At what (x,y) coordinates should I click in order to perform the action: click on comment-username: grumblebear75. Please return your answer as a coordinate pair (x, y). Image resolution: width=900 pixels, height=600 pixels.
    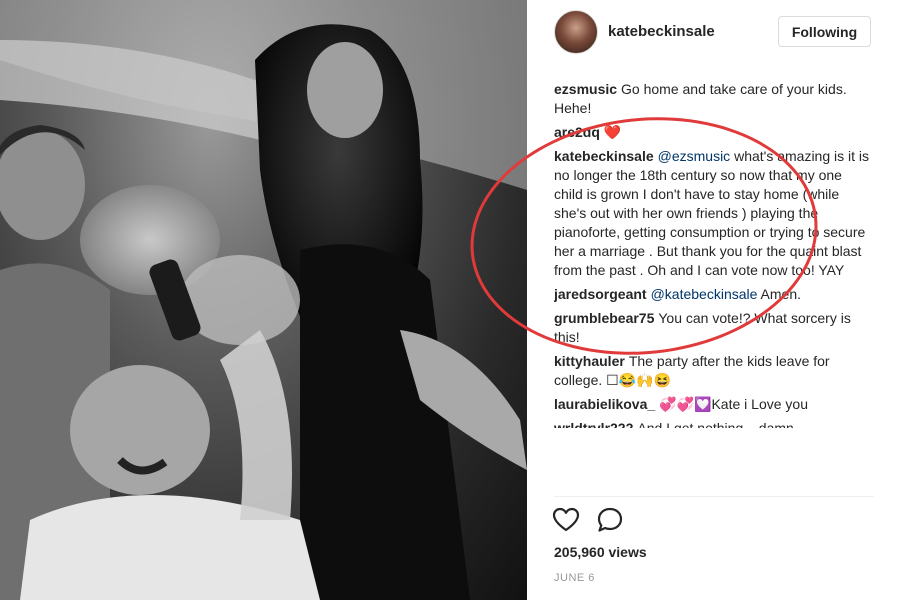
    Looking at the image, I should click on (604, 318).